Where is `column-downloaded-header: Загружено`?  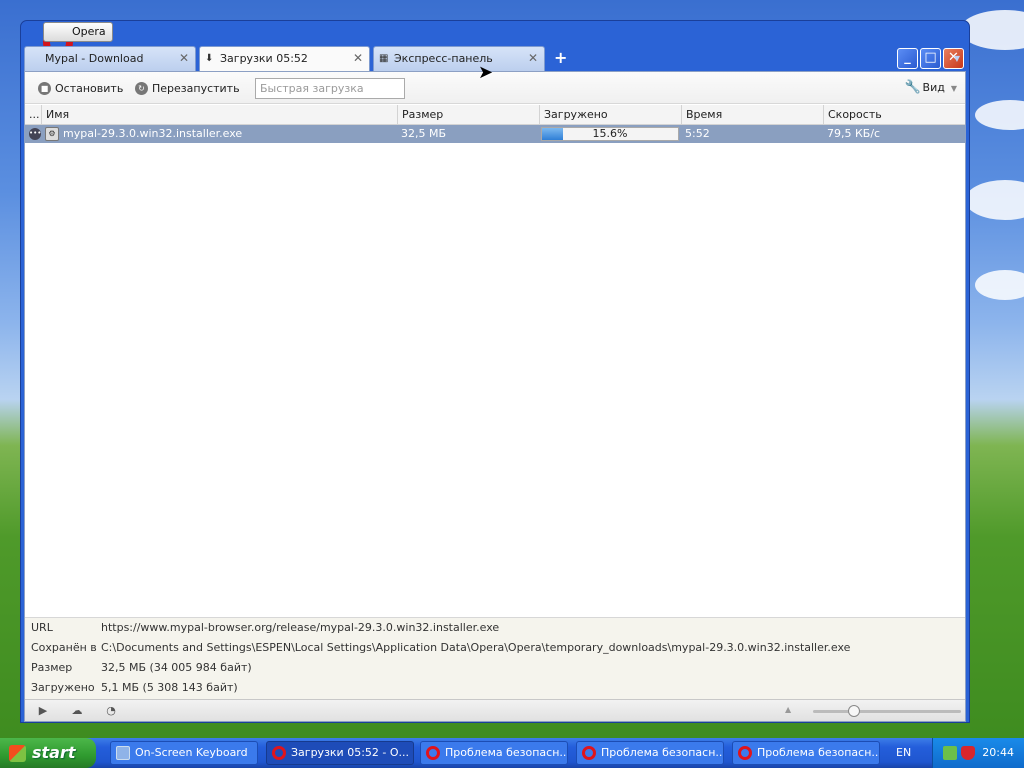
column-downloaded-header: Загружено is located at coordinates (610, 115).